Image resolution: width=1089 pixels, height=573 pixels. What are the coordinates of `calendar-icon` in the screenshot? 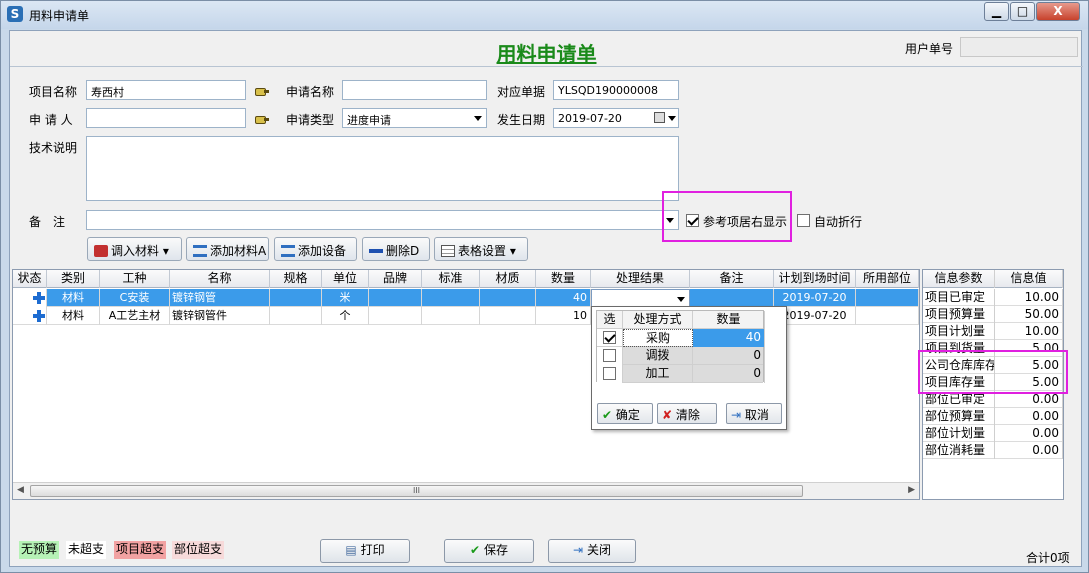 It's located at (659, 117).